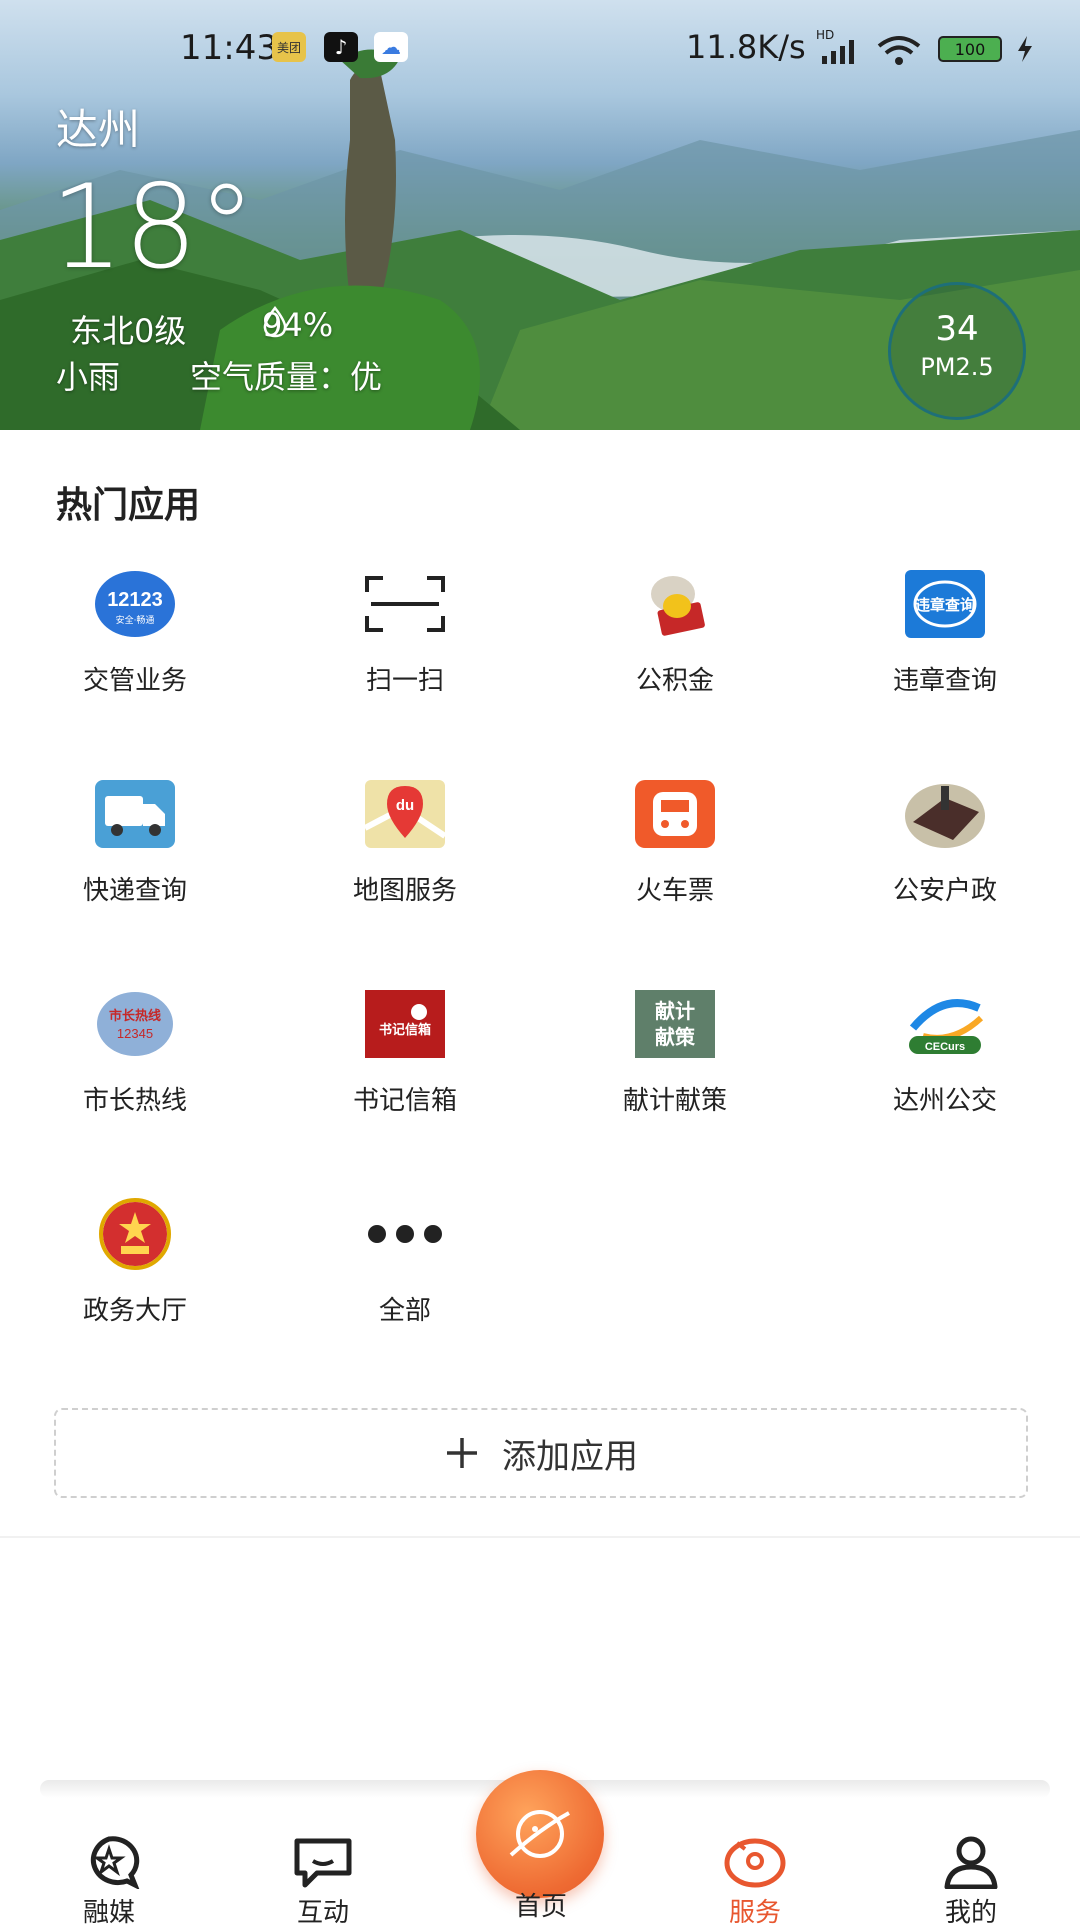 This screenshot has height=1929, width=1080. Describe the element at coordinates (135, 814) in the screenshot. I see `express-truck-icon` at that location.